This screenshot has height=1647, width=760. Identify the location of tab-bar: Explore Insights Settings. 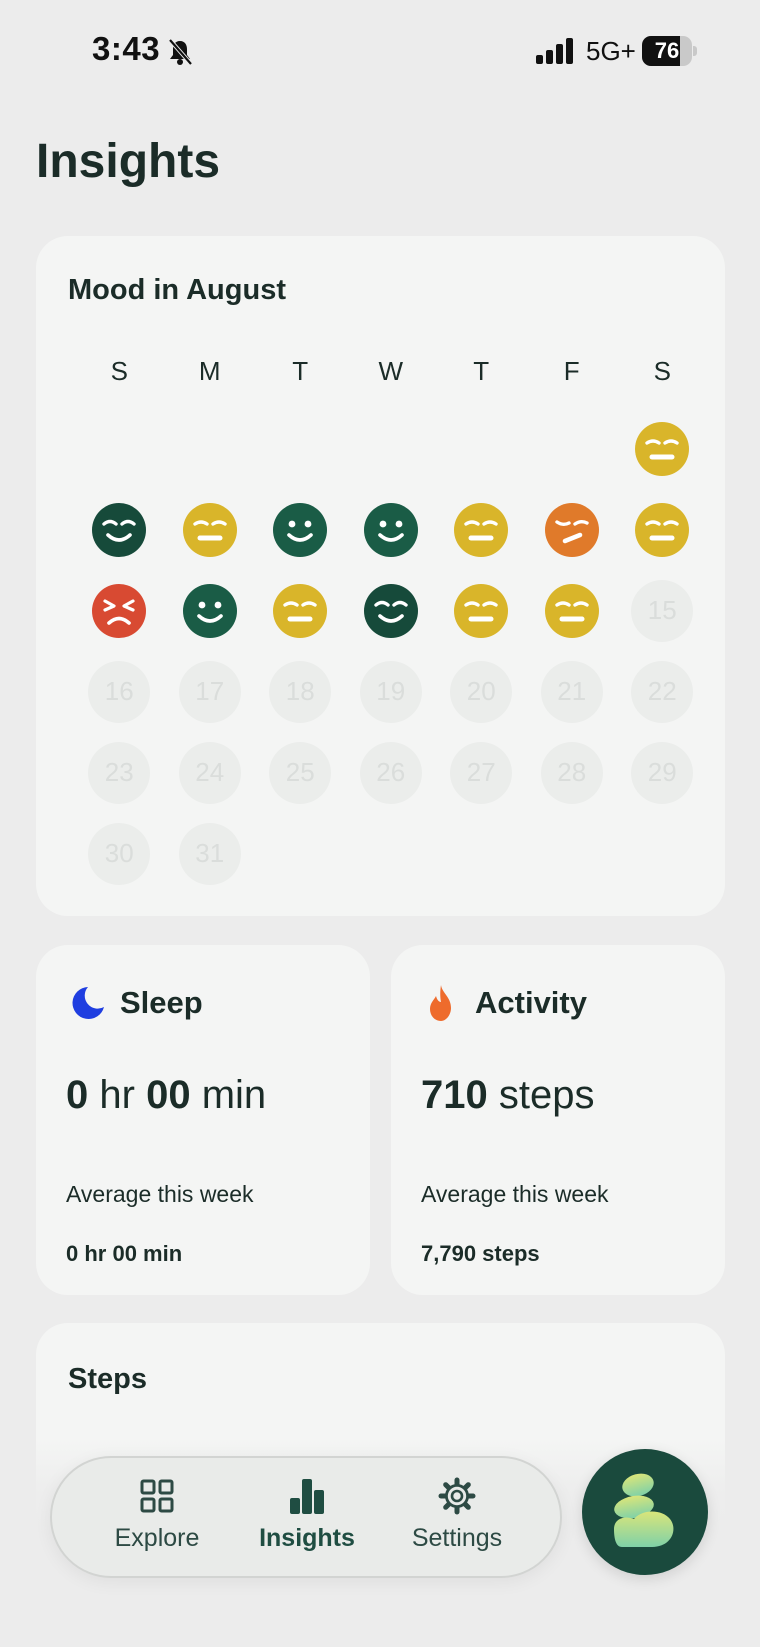
(306, 1517).